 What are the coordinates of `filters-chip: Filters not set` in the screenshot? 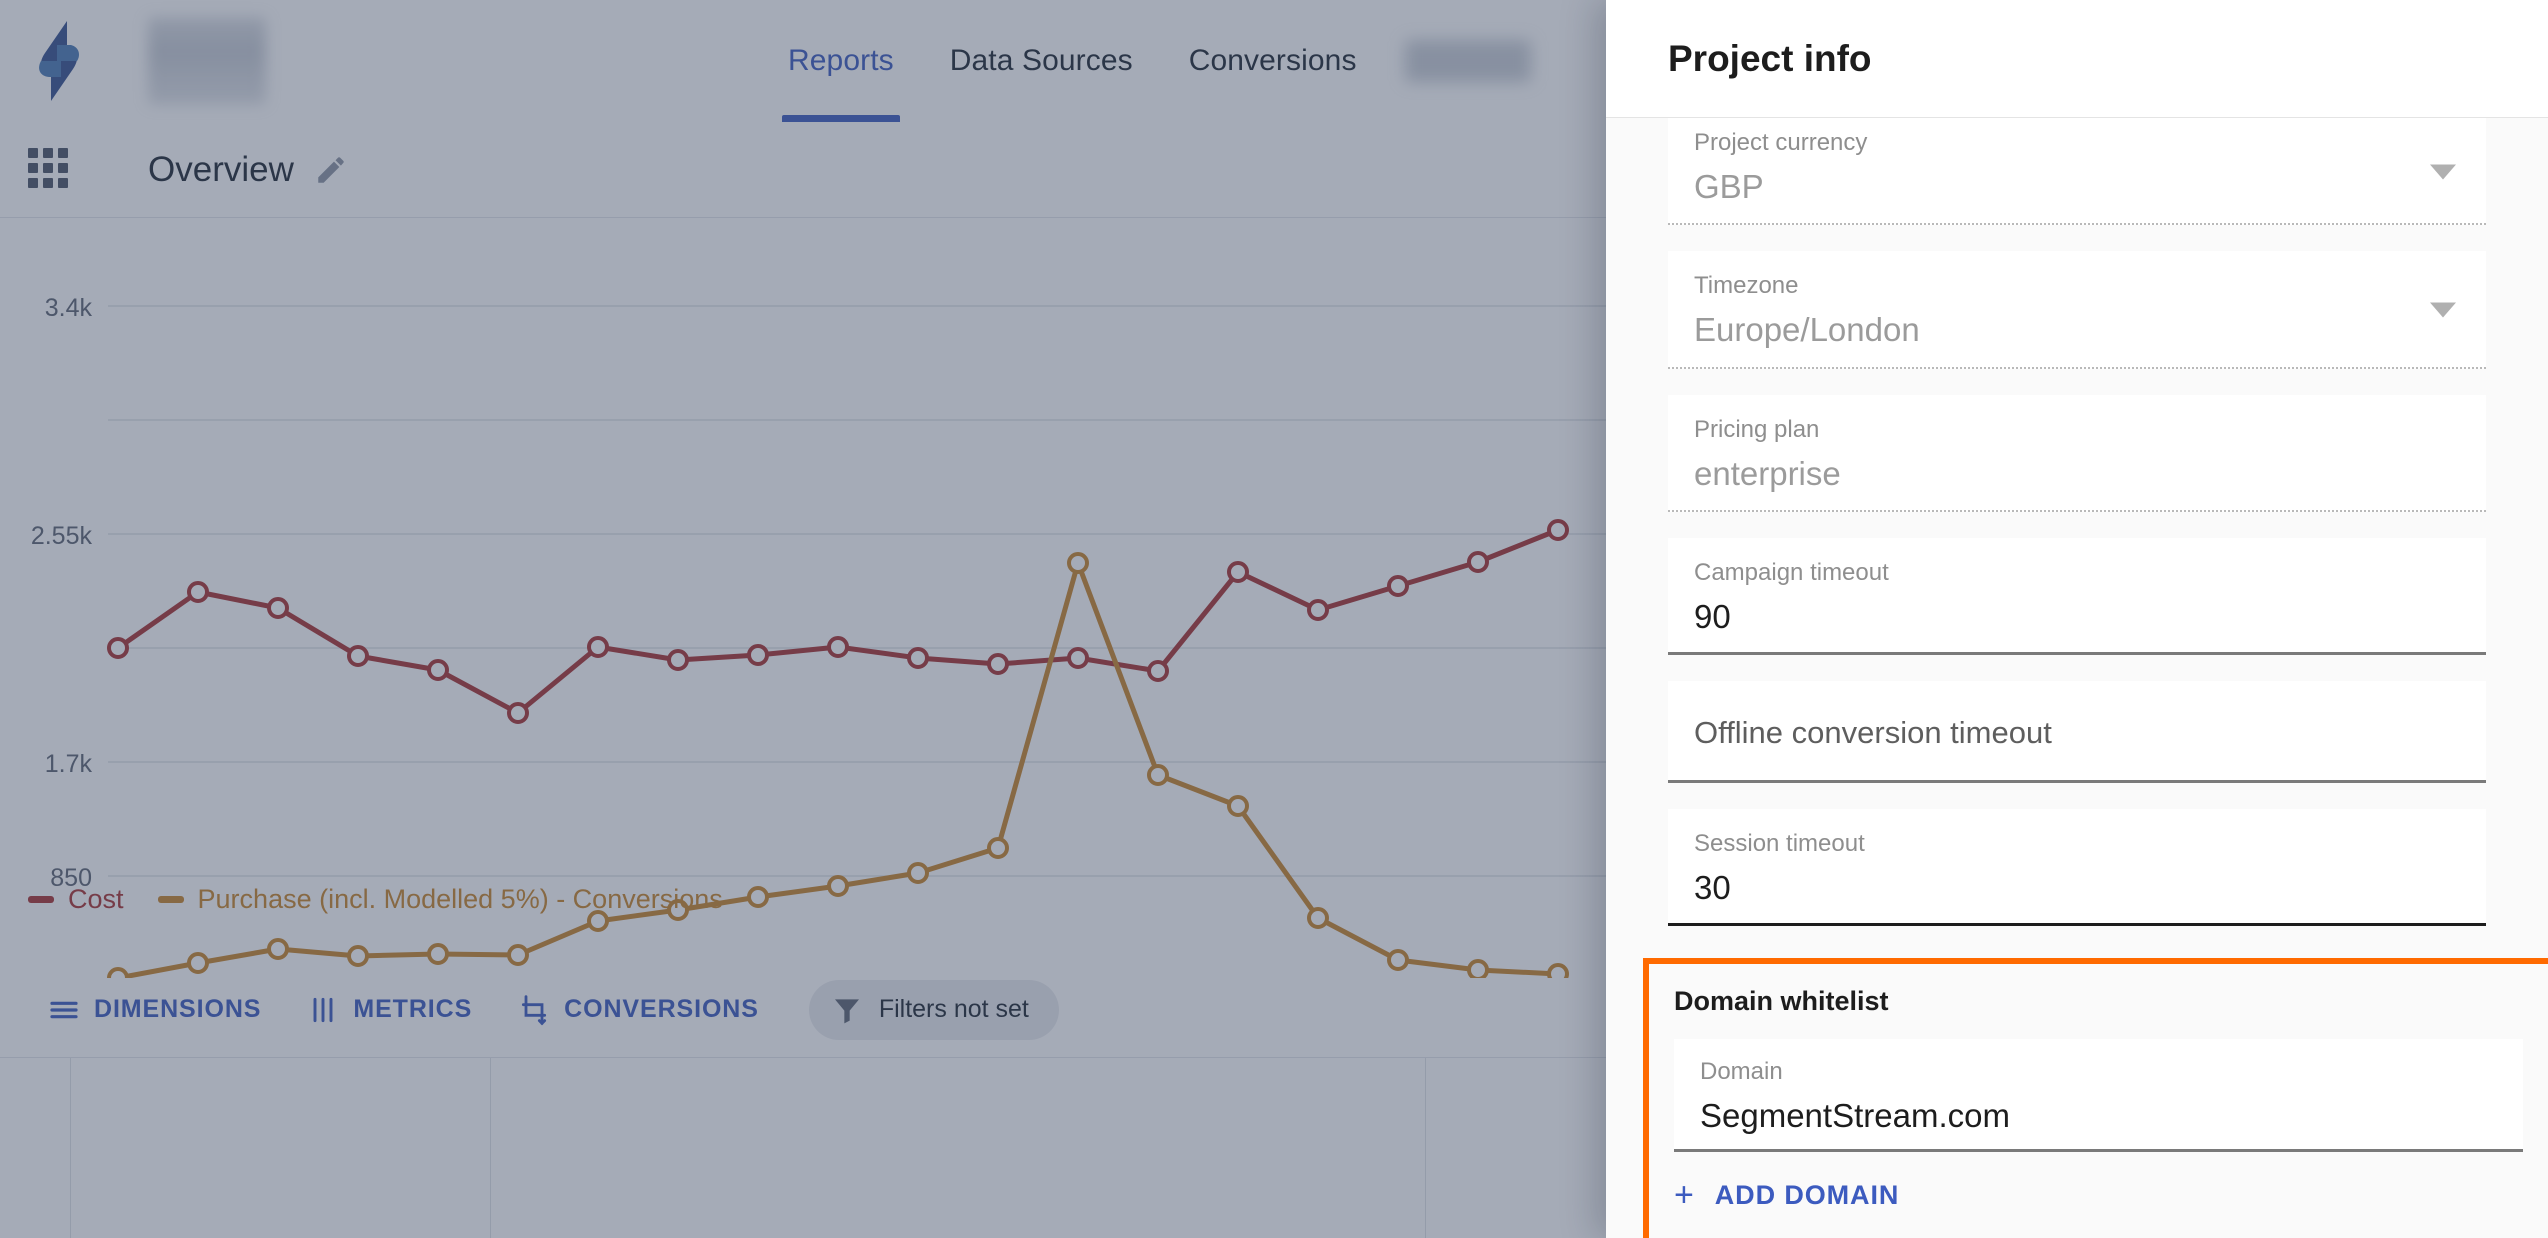 It's located at (933, 1009).